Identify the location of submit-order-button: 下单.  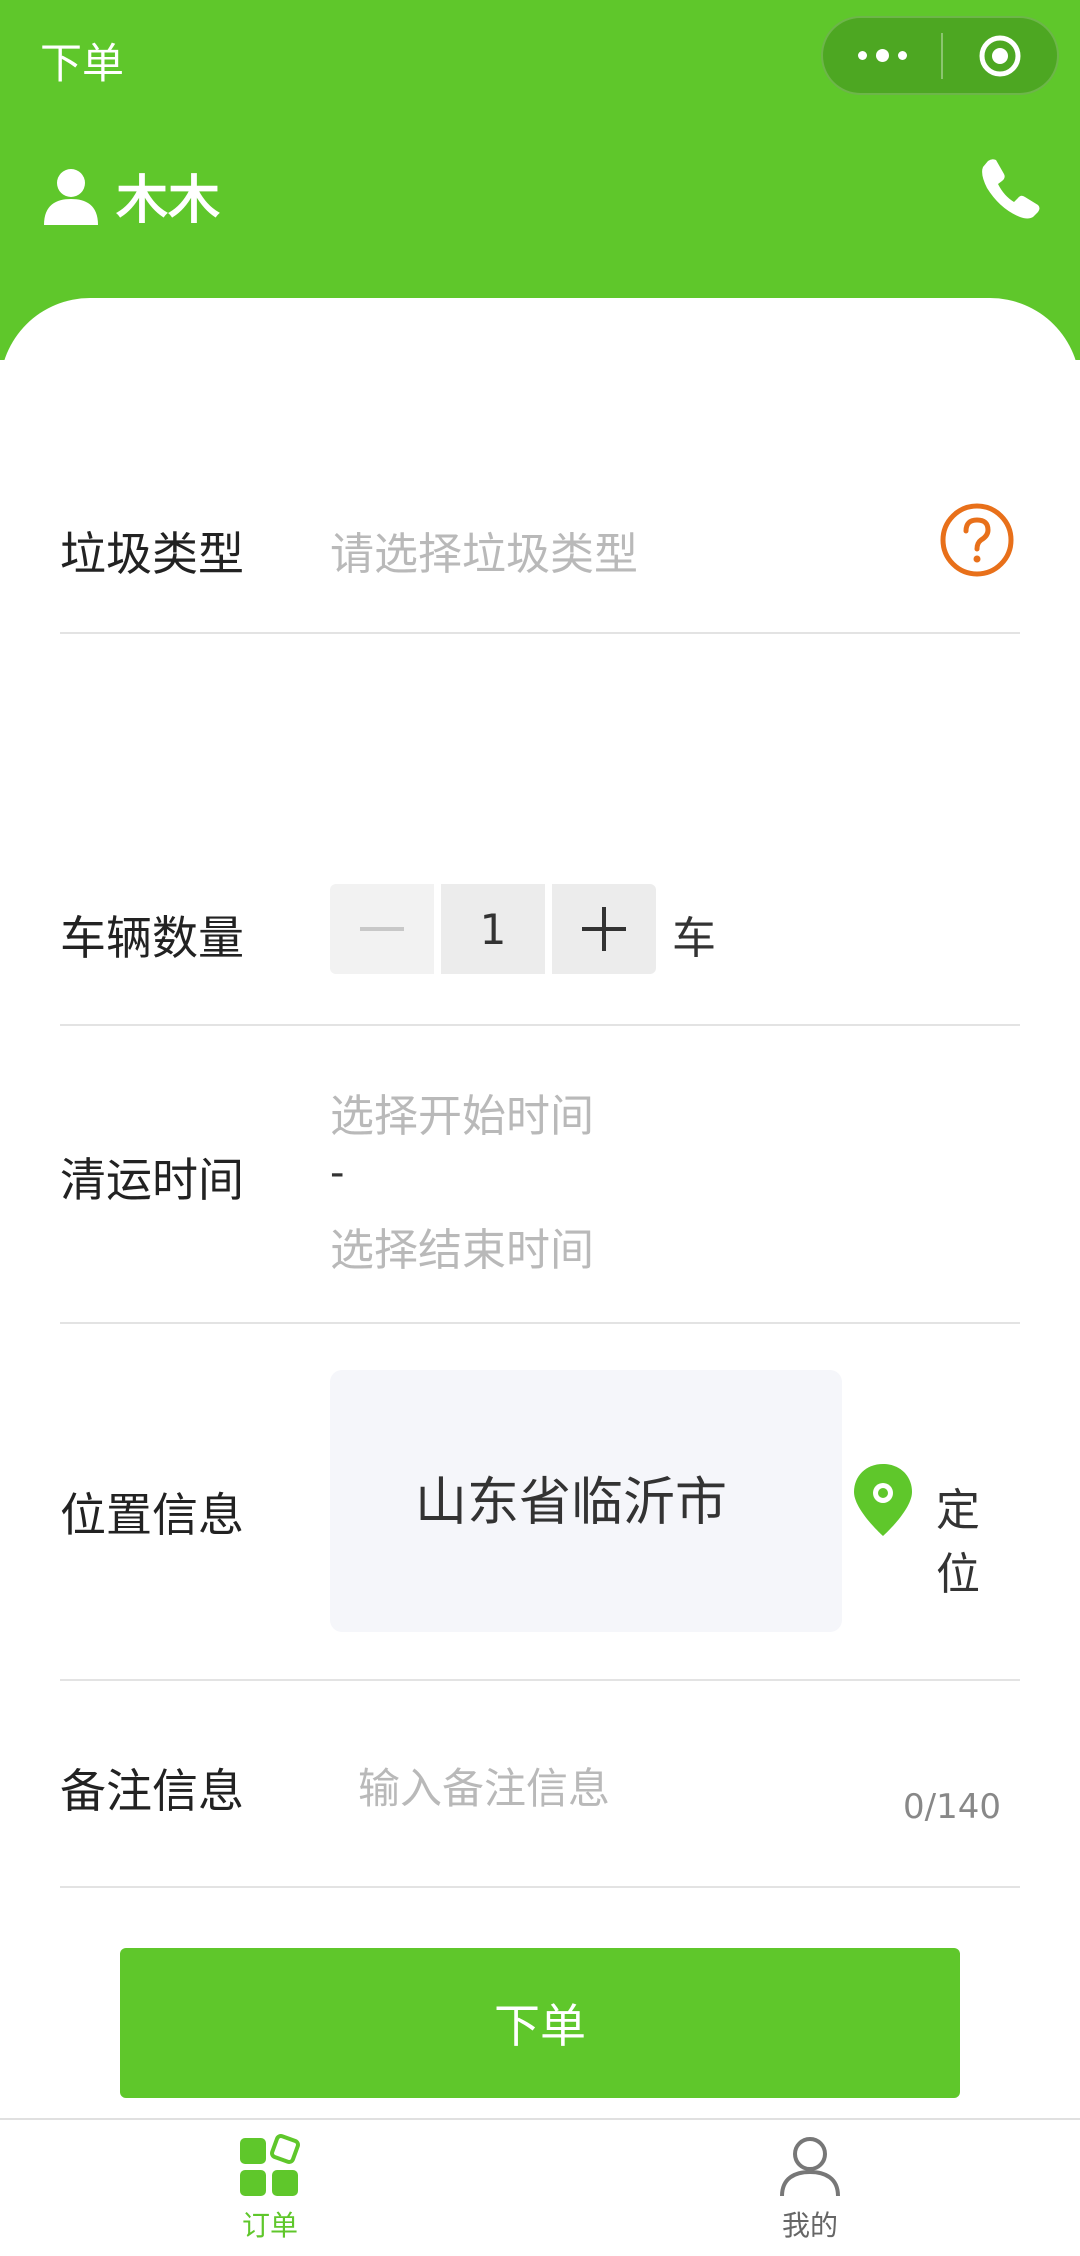
(540, 2023).